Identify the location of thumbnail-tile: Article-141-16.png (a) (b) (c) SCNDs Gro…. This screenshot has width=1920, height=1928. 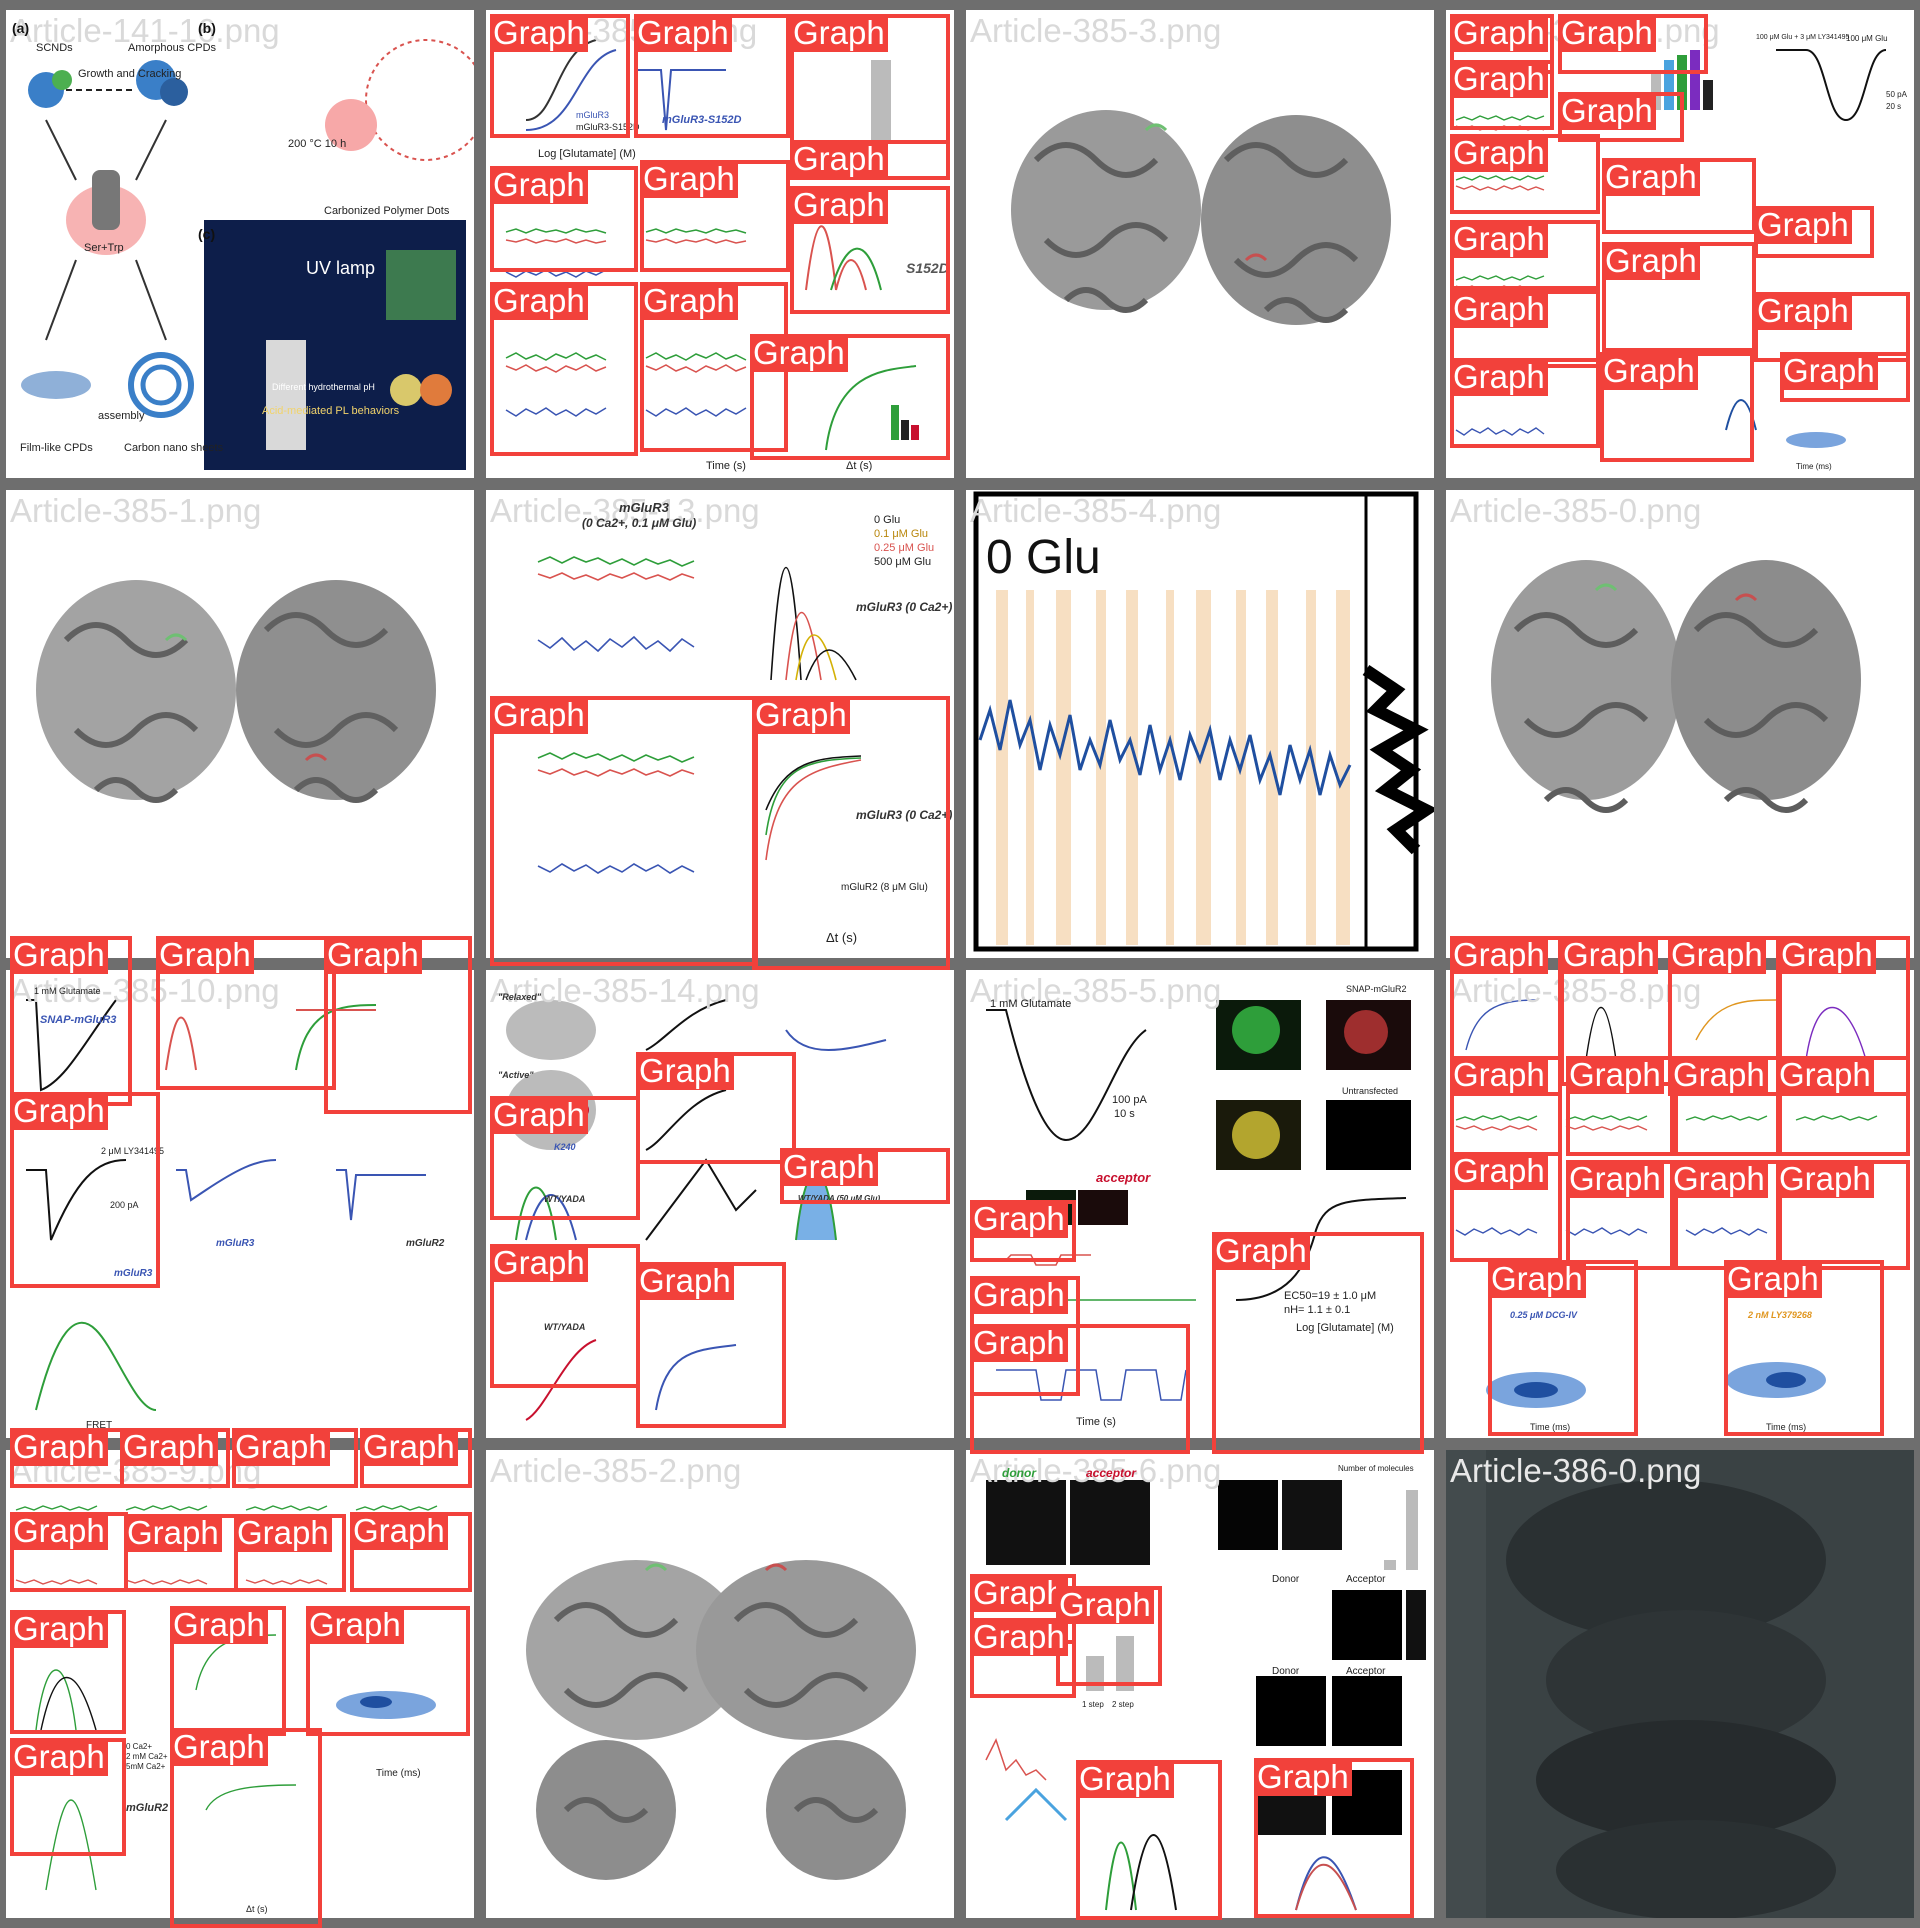
(240, 244).